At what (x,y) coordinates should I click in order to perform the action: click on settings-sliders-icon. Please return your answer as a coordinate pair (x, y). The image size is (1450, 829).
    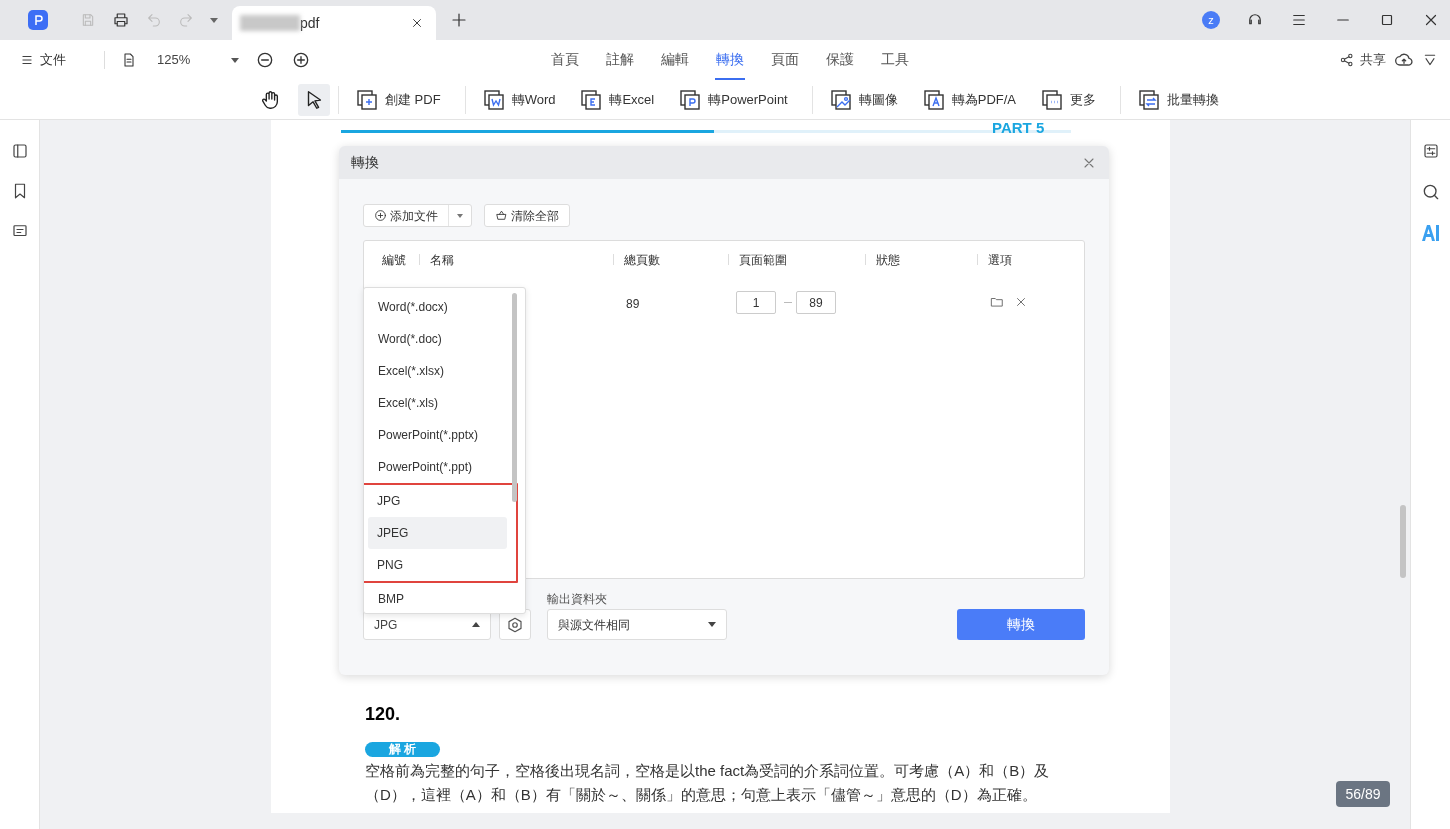
    Looking at the image, I should click on (1430, 151).